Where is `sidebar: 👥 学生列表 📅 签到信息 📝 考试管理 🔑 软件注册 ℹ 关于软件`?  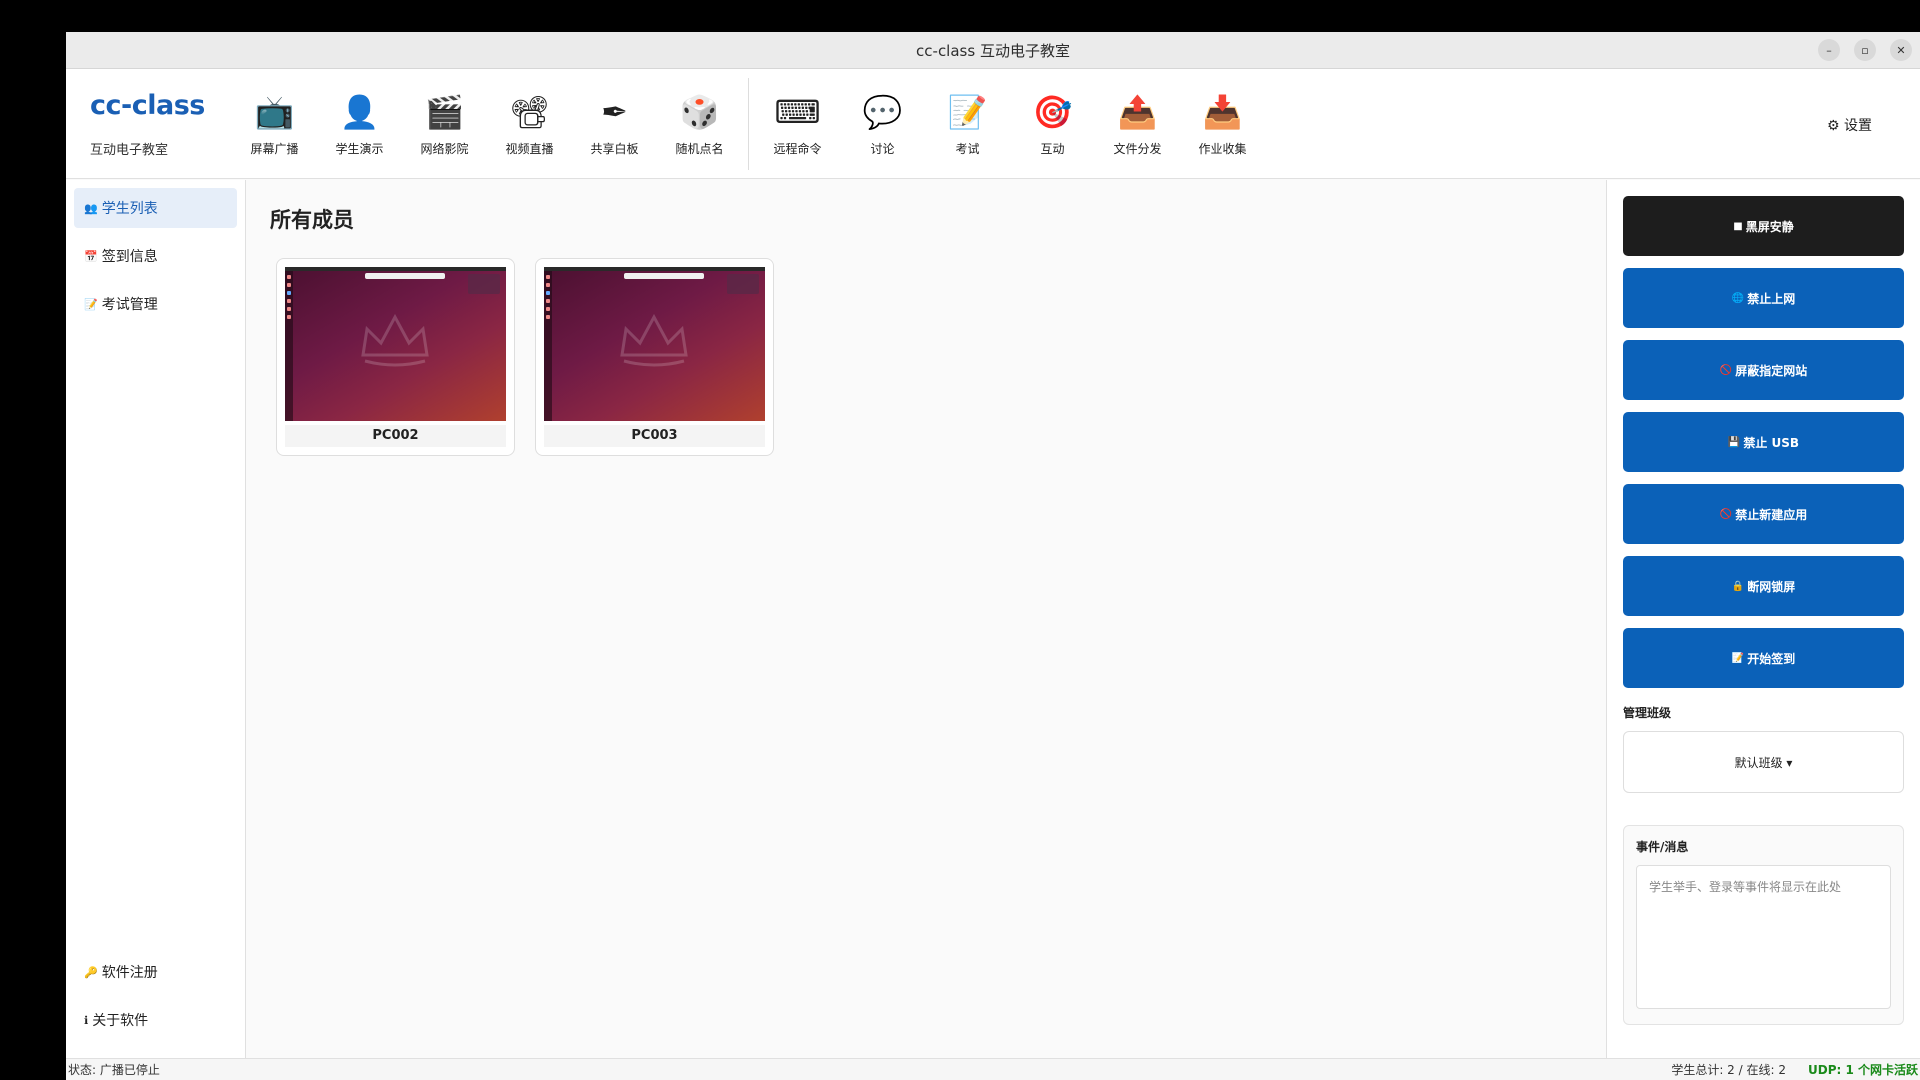 sidebar: 👥 学生列表 📅 签到信息 📝 考试管理 🔑 软件注册 ℹ 关于软件 is located at coordinates (156, 619).